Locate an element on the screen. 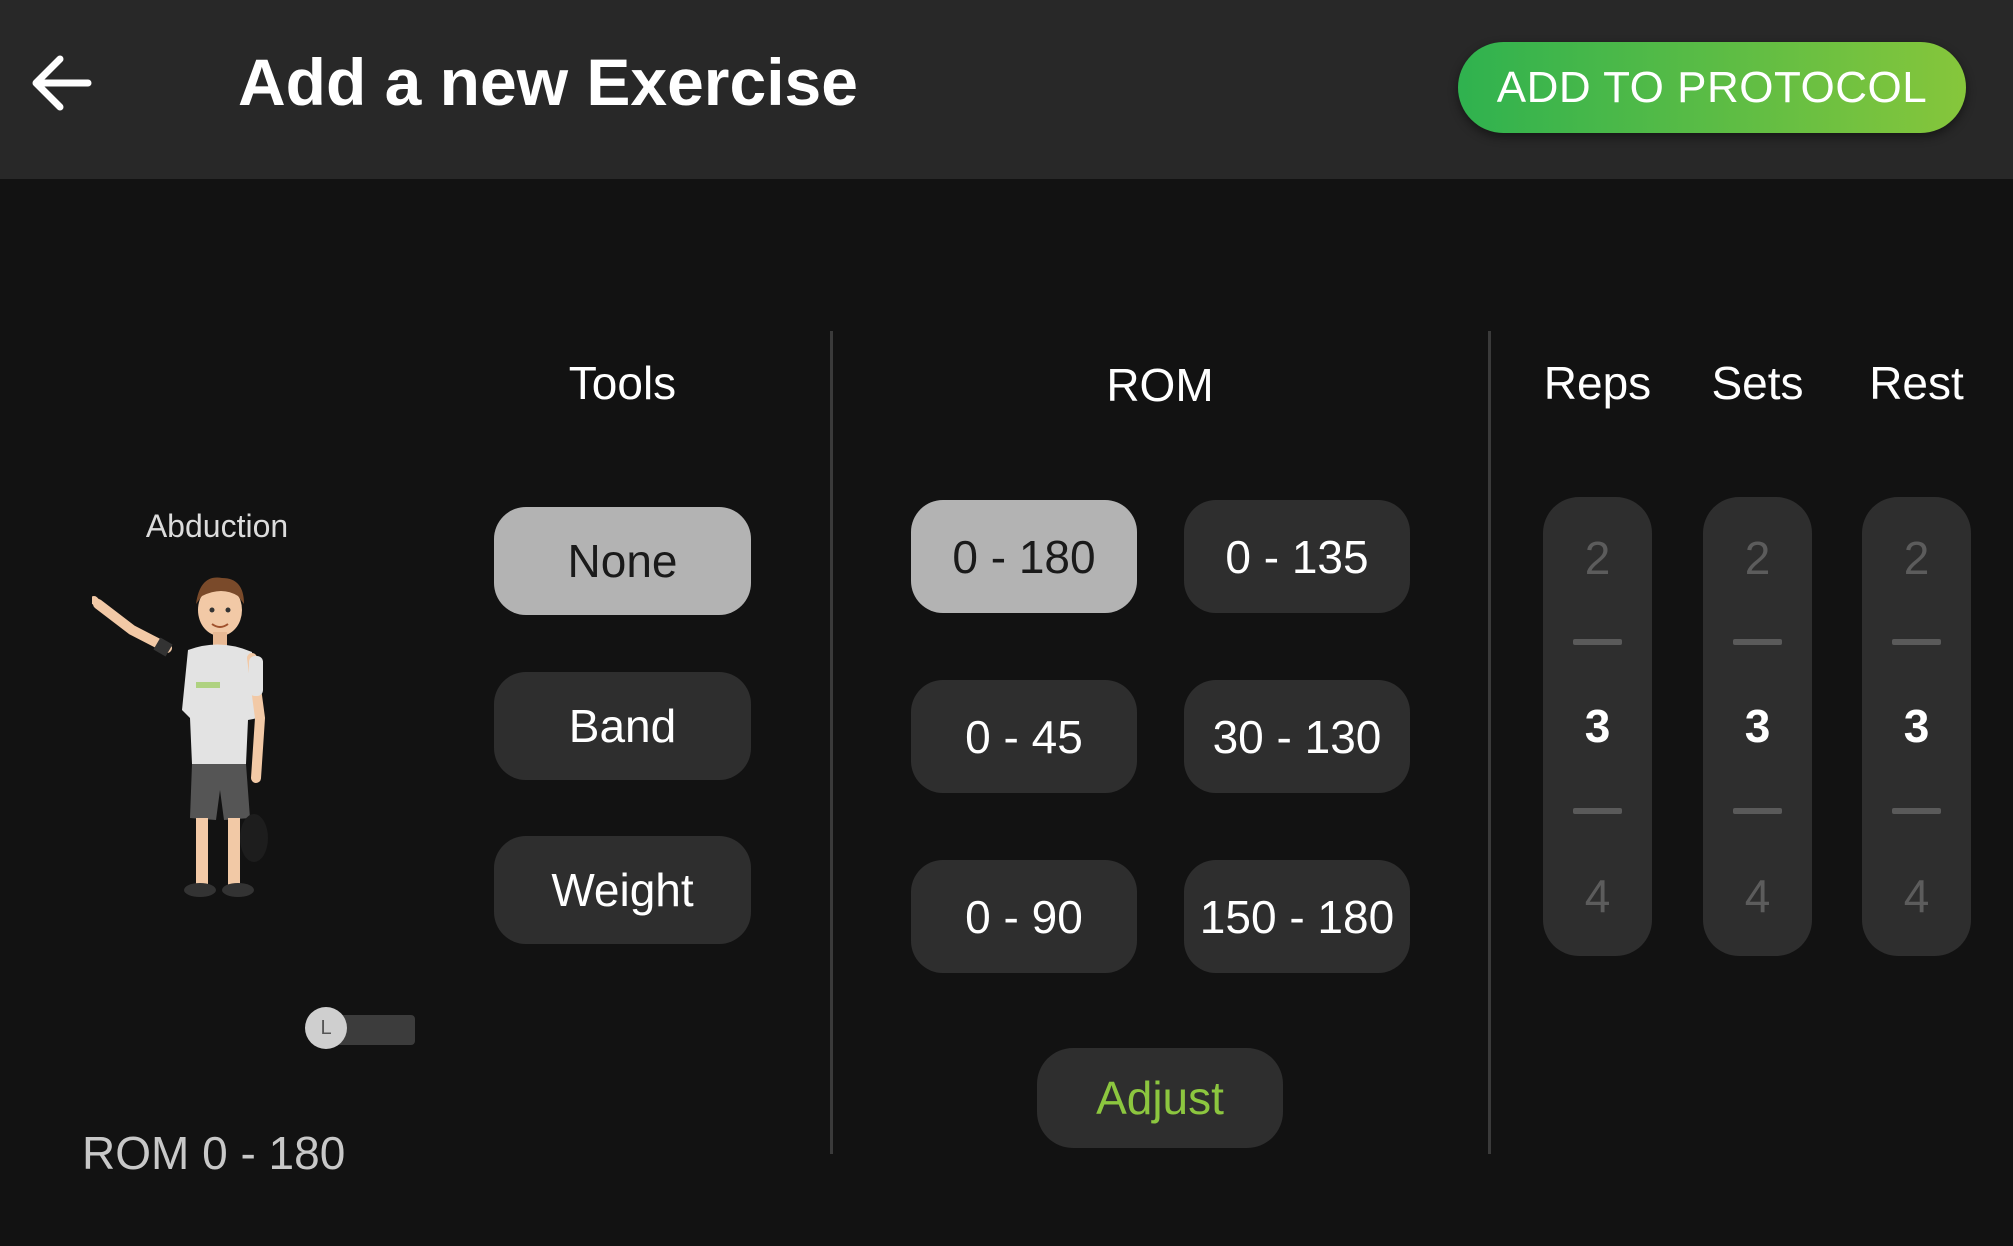 This screenshot has width=2013, height=1246. adjust-rom-button: Adjust is located at coordinates (1160, 1098).